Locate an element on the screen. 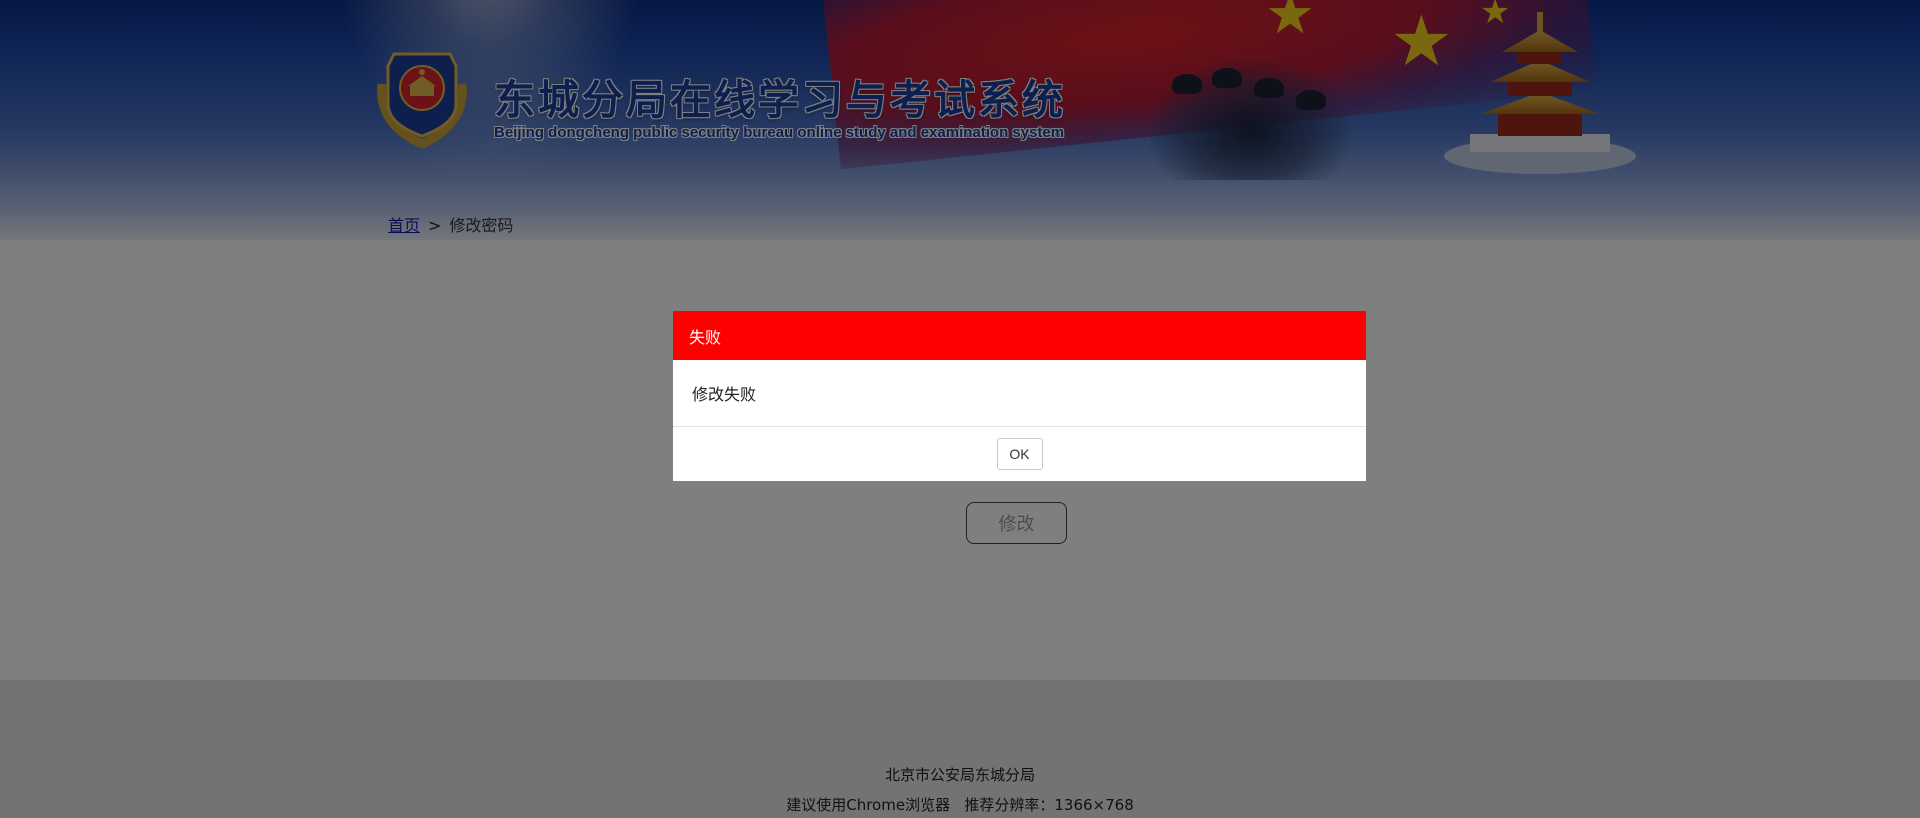 This screenshot has width=1920, height=818. error-dialog: 失败 修改失败 OK is located at coordinates (1019, 396).